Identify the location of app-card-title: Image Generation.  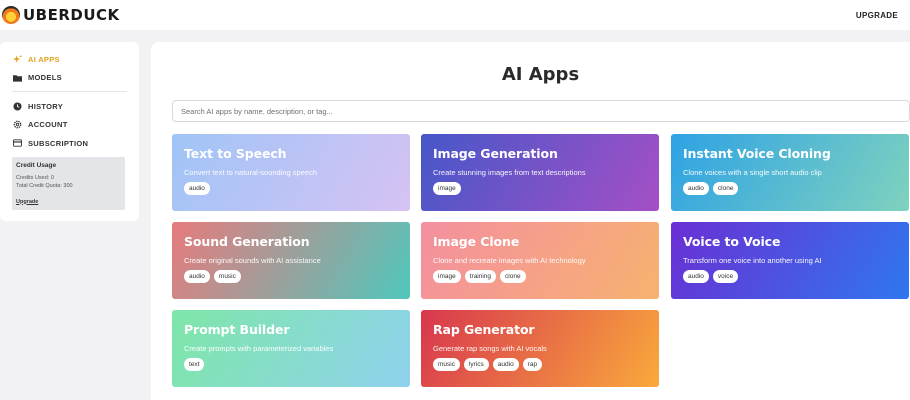
(495, 153).